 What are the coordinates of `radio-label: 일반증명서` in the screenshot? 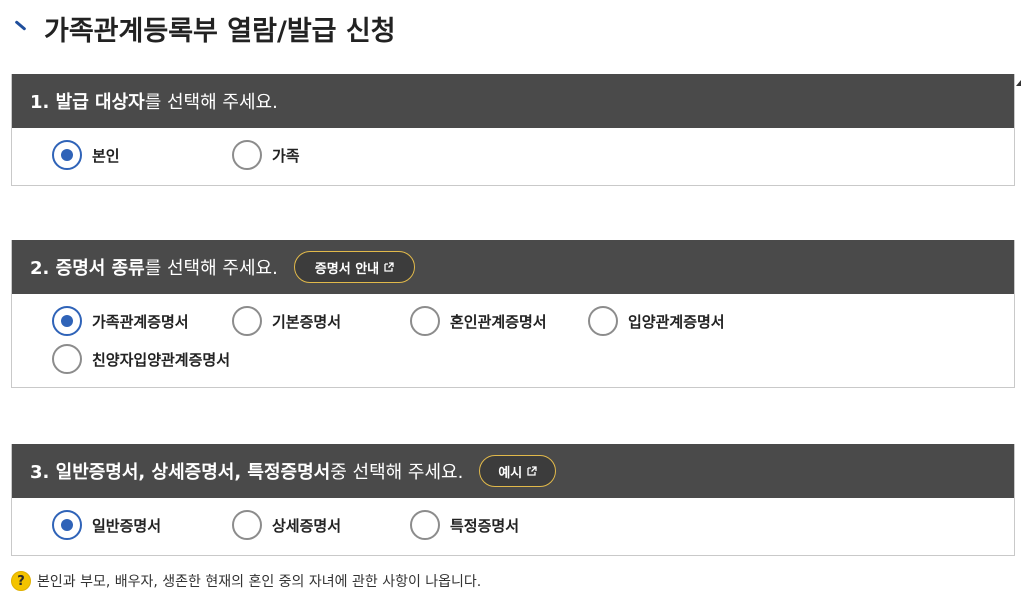 It's located at (127, 525).